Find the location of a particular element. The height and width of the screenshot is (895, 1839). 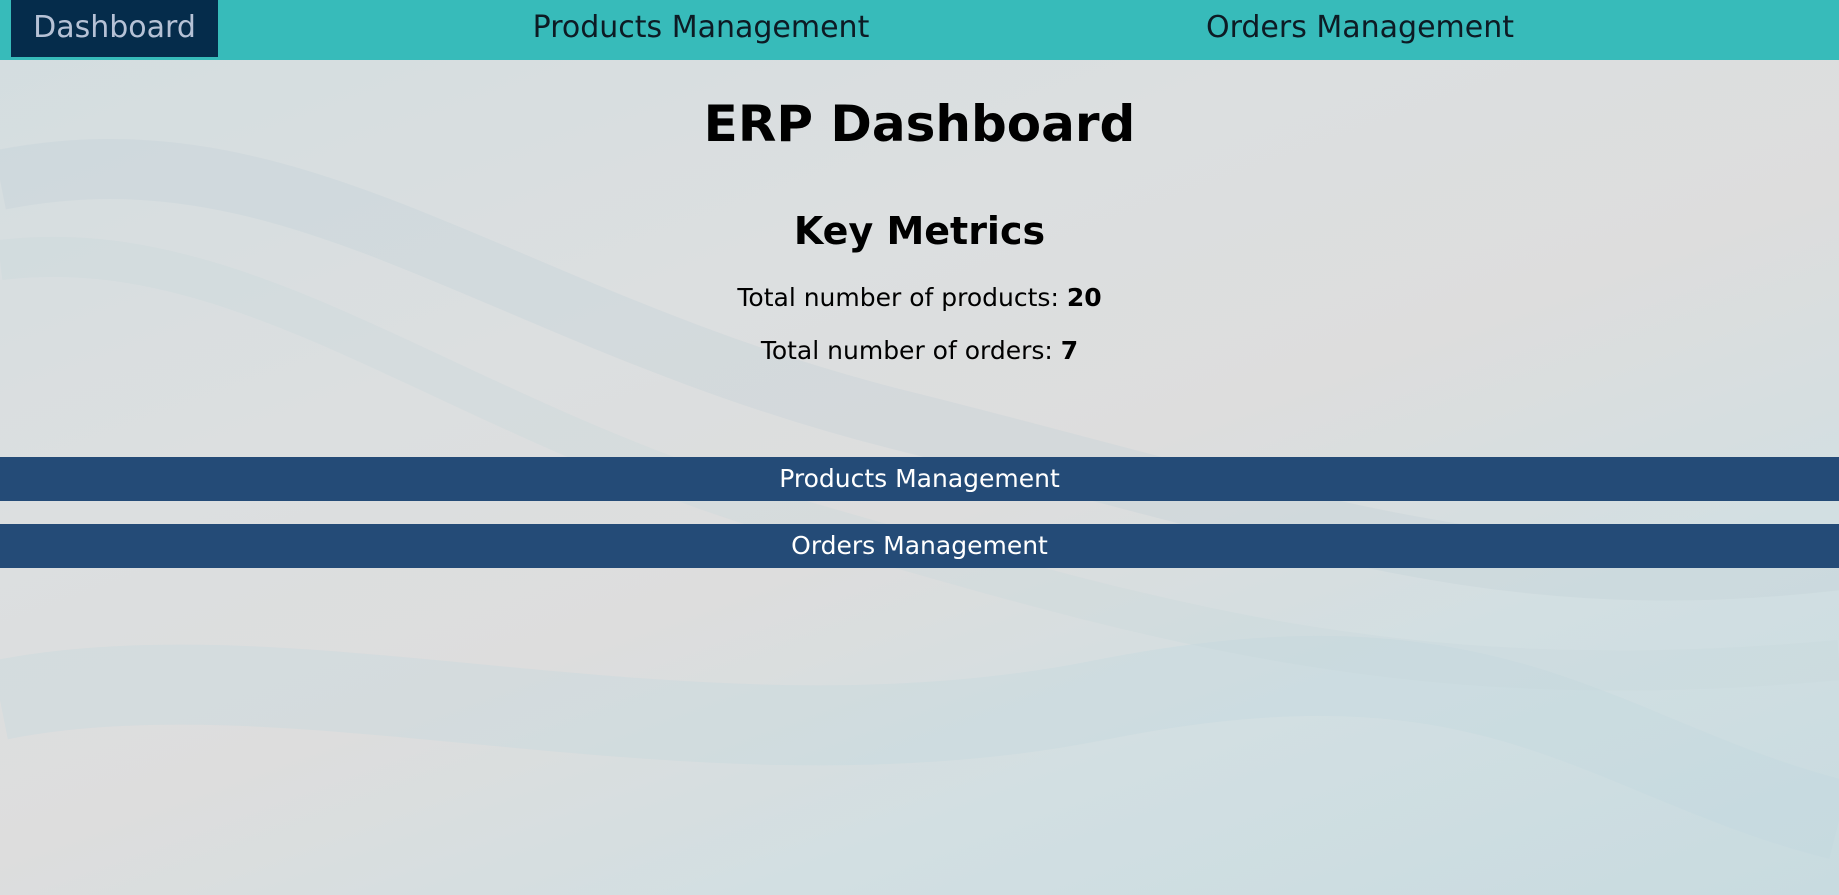

section-title-key-metrics: Key Metrics is located at coordinates (919, 231).